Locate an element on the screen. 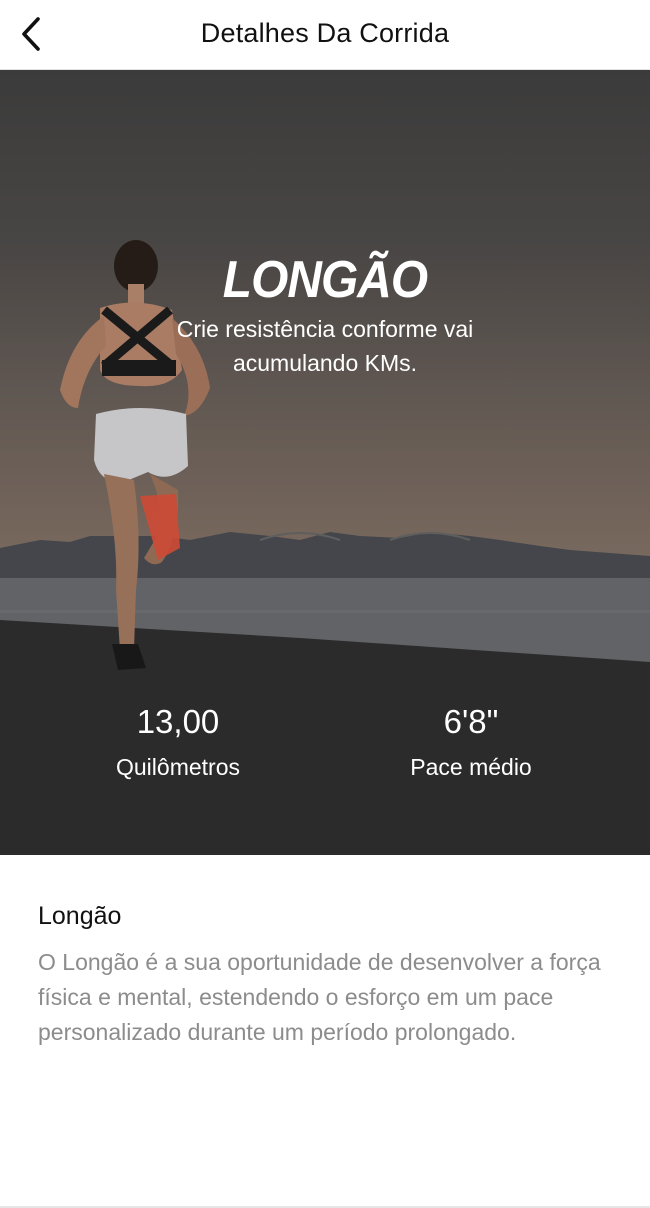 The width and height of the screenshot is (650, 1208). pace-stat: 6'8" Pace médio is located at coordinates (471, 741).